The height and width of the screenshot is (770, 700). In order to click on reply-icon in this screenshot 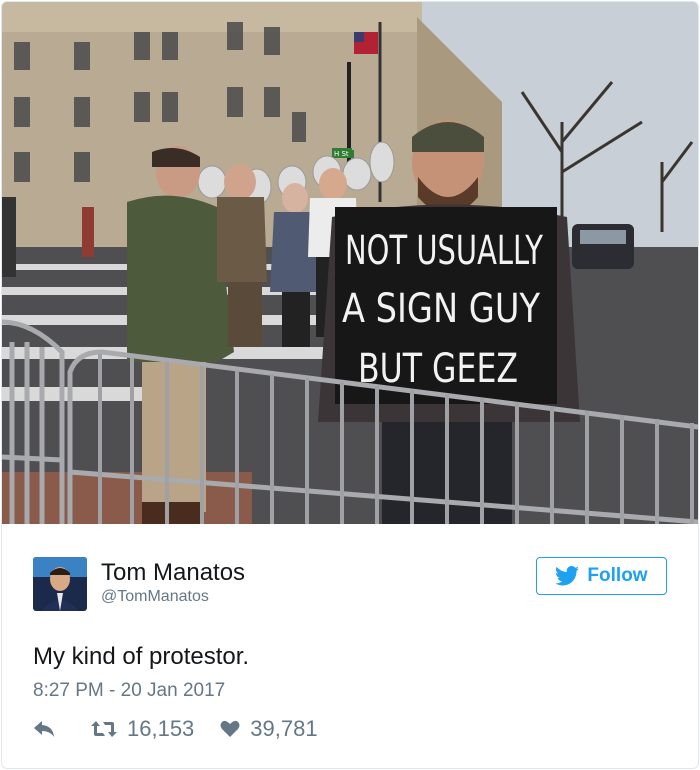, I will do `click(44, 729)`.